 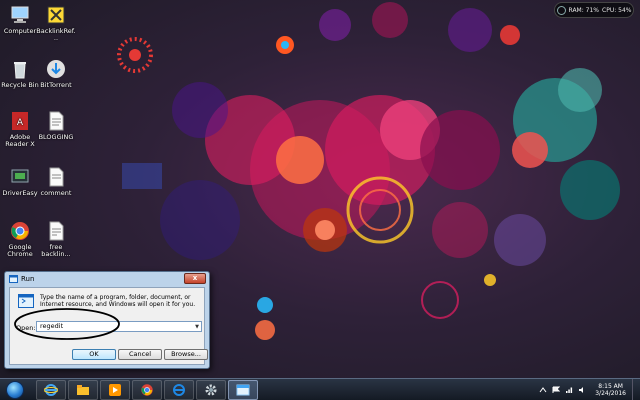 I want to click on open-input-value: regedit, so click(x=52, y=326).